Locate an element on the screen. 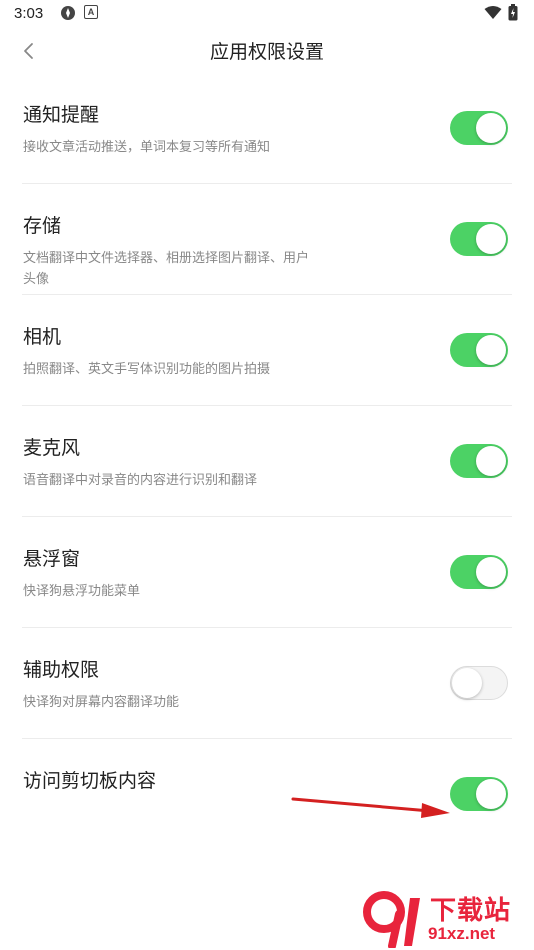 Image resolution: width=534 pixels, height=950 pixels. microphone-toggle is located at coordinates (479, 461).